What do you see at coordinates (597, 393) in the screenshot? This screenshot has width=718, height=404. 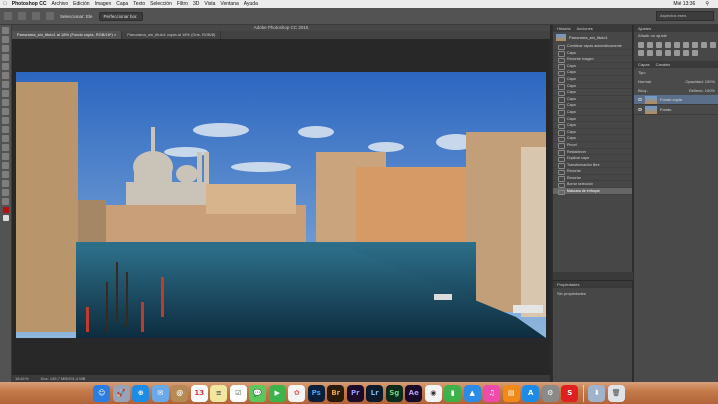 I see `downloads-icon: ⬇` at bounding box center [597, 393].